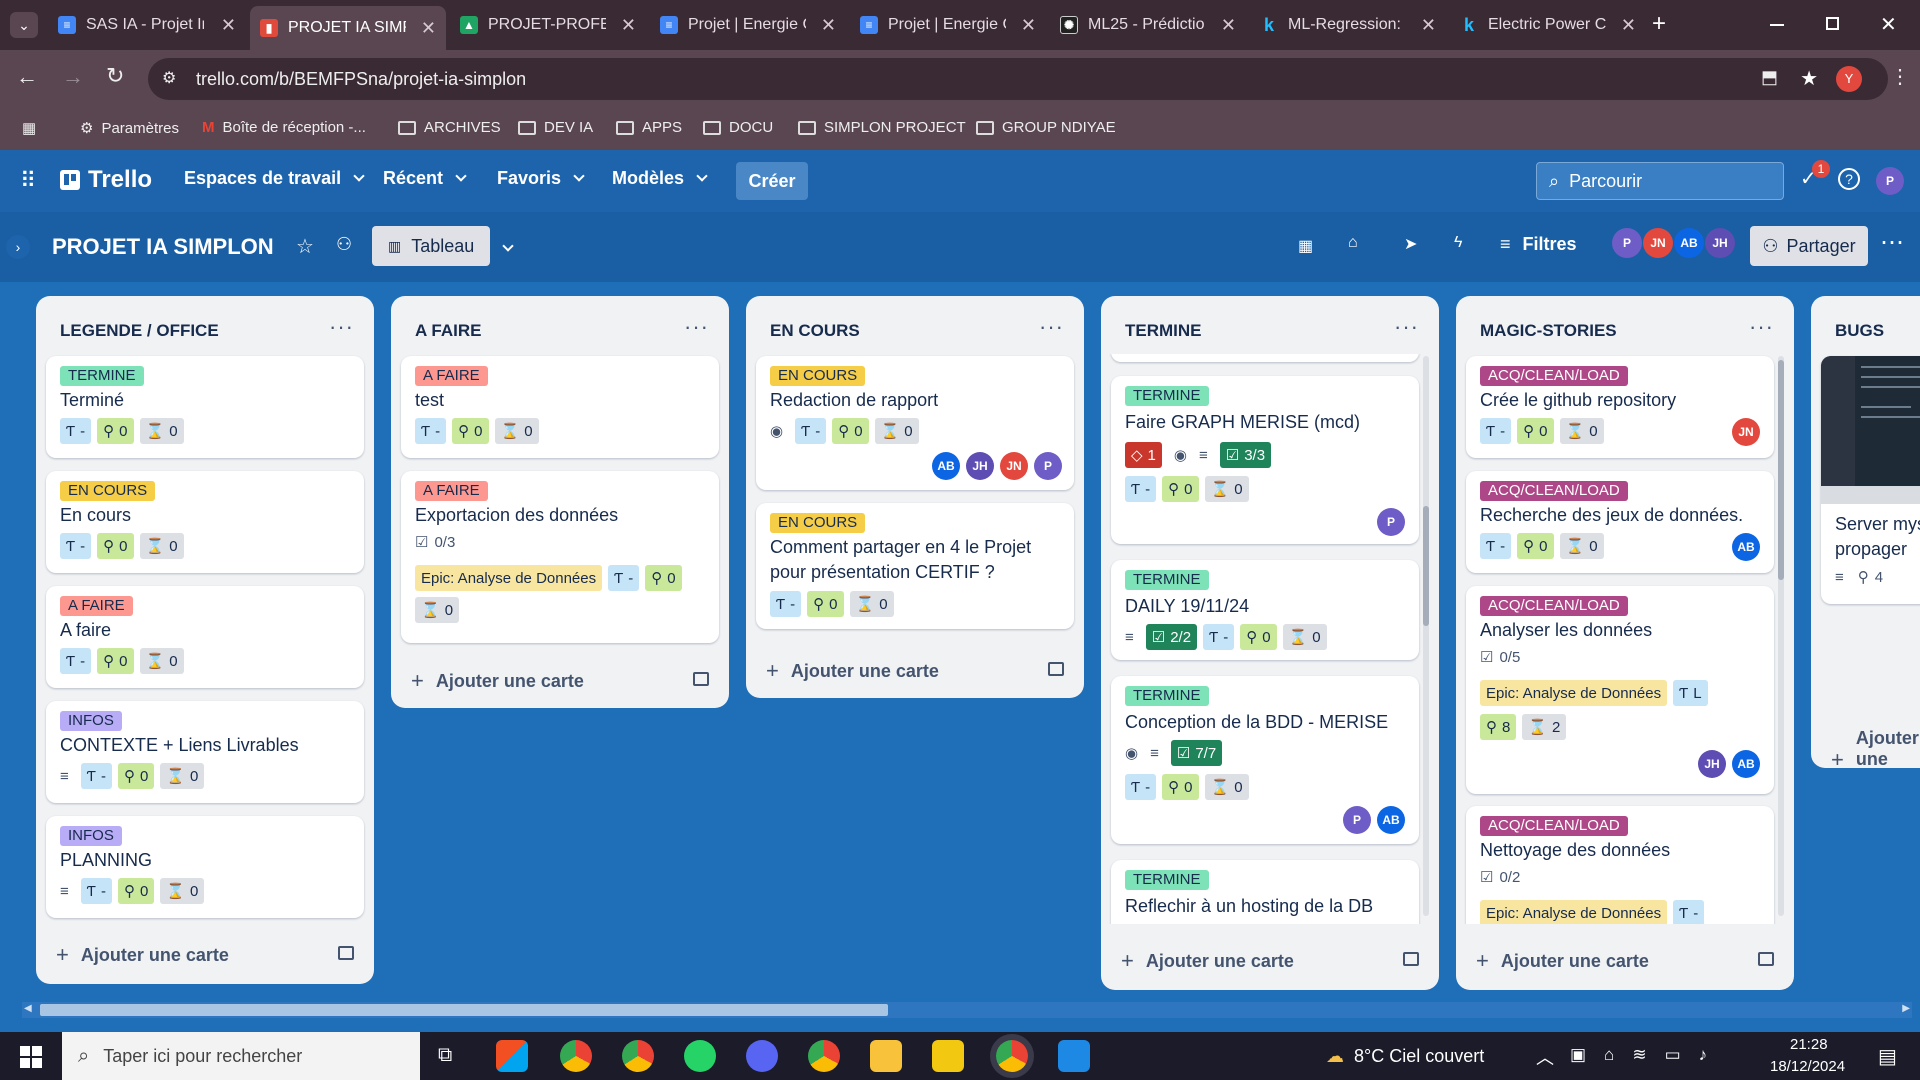 The height and width of the screenshot is (1080, 1920). What do you see at coordinates (169, 78) in the screenshot?
I see `site-info-icon: ⚙` at bounding box center [169, 78].